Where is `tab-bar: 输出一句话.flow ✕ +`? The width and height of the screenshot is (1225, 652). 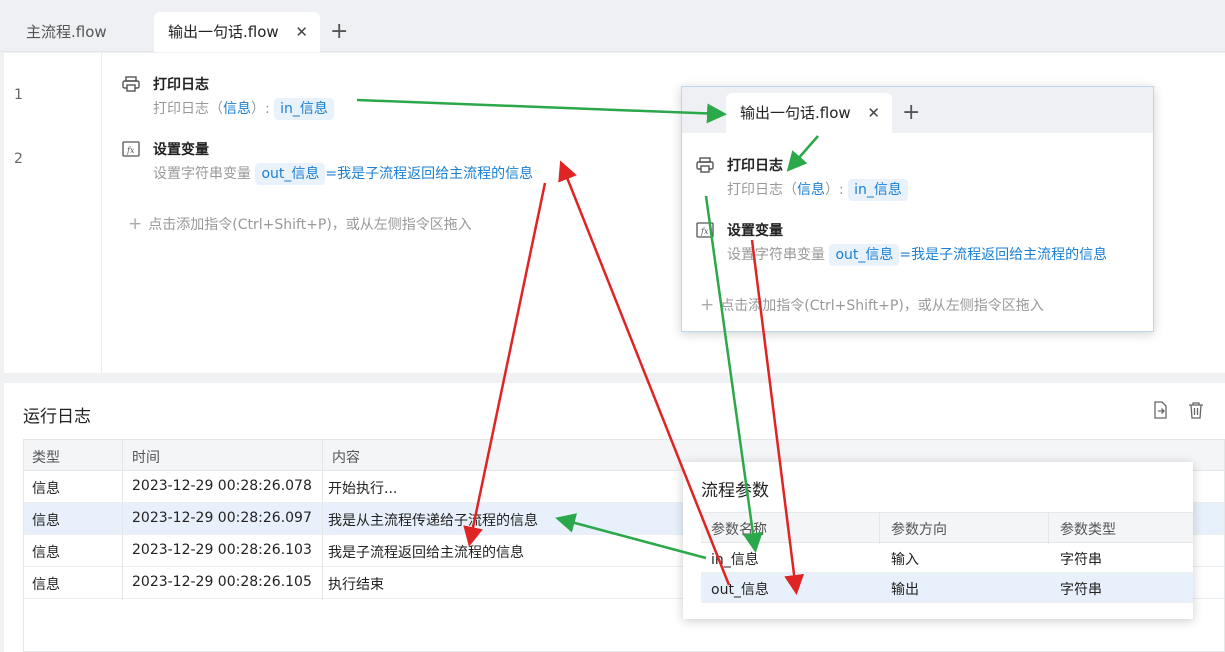 tab-bar: 输出一句话.flow ✕ + is located at coordinates (917, 110).